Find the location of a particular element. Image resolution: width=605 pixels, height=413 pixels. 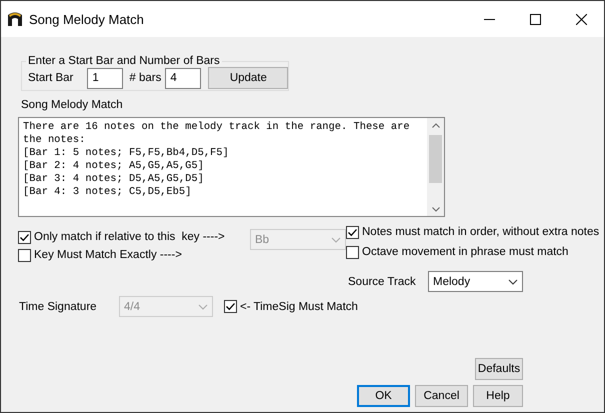

section-label: Song Melody Match is located at coordinates (72, 105).